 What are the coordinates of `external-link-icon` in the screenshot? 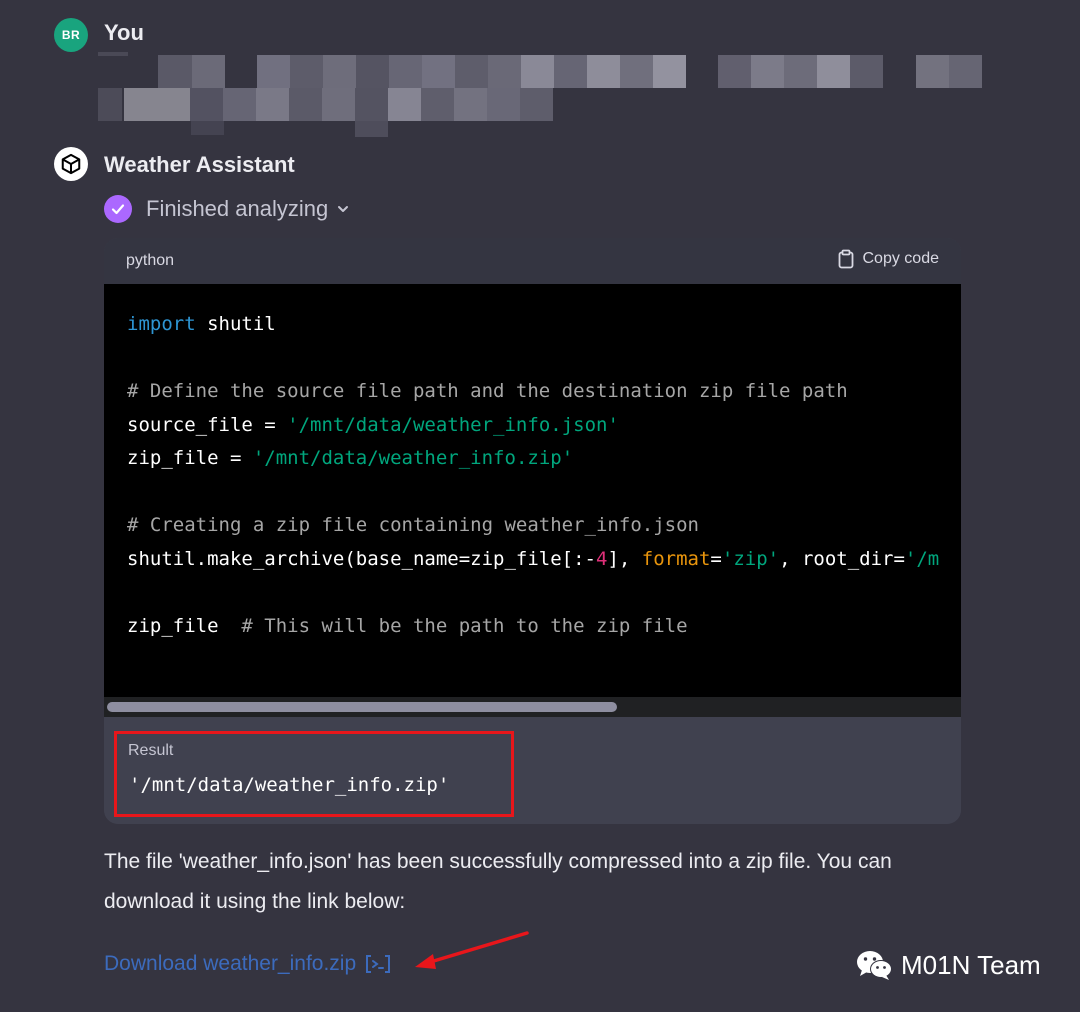 It's located at (378, 964).